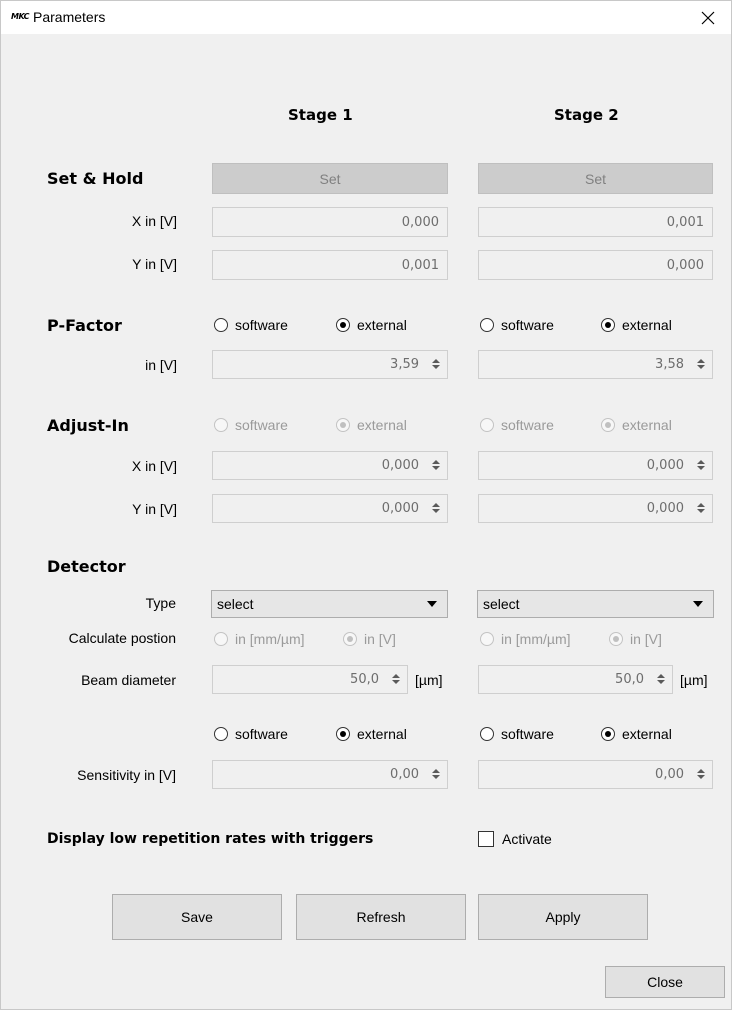 Image resolution: width=734 pixels, height=1012 pixels. What do you see at coordinates (320, 115) in the screenshot?
I see `stage1-header: Stage 1` at bounding box center [320, 115].